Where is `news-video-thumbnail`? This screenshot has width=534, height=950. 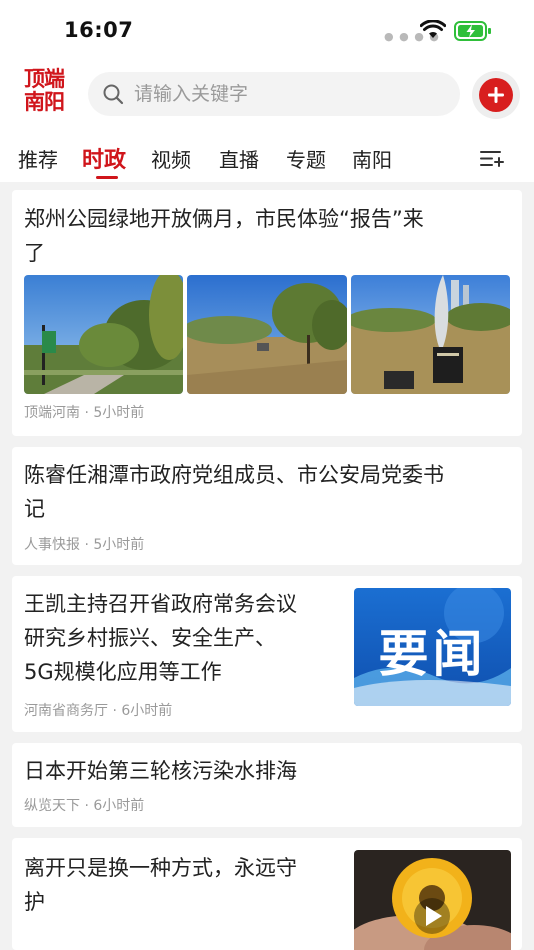
news-video-thumbnail is located at coordinates (432, 900).